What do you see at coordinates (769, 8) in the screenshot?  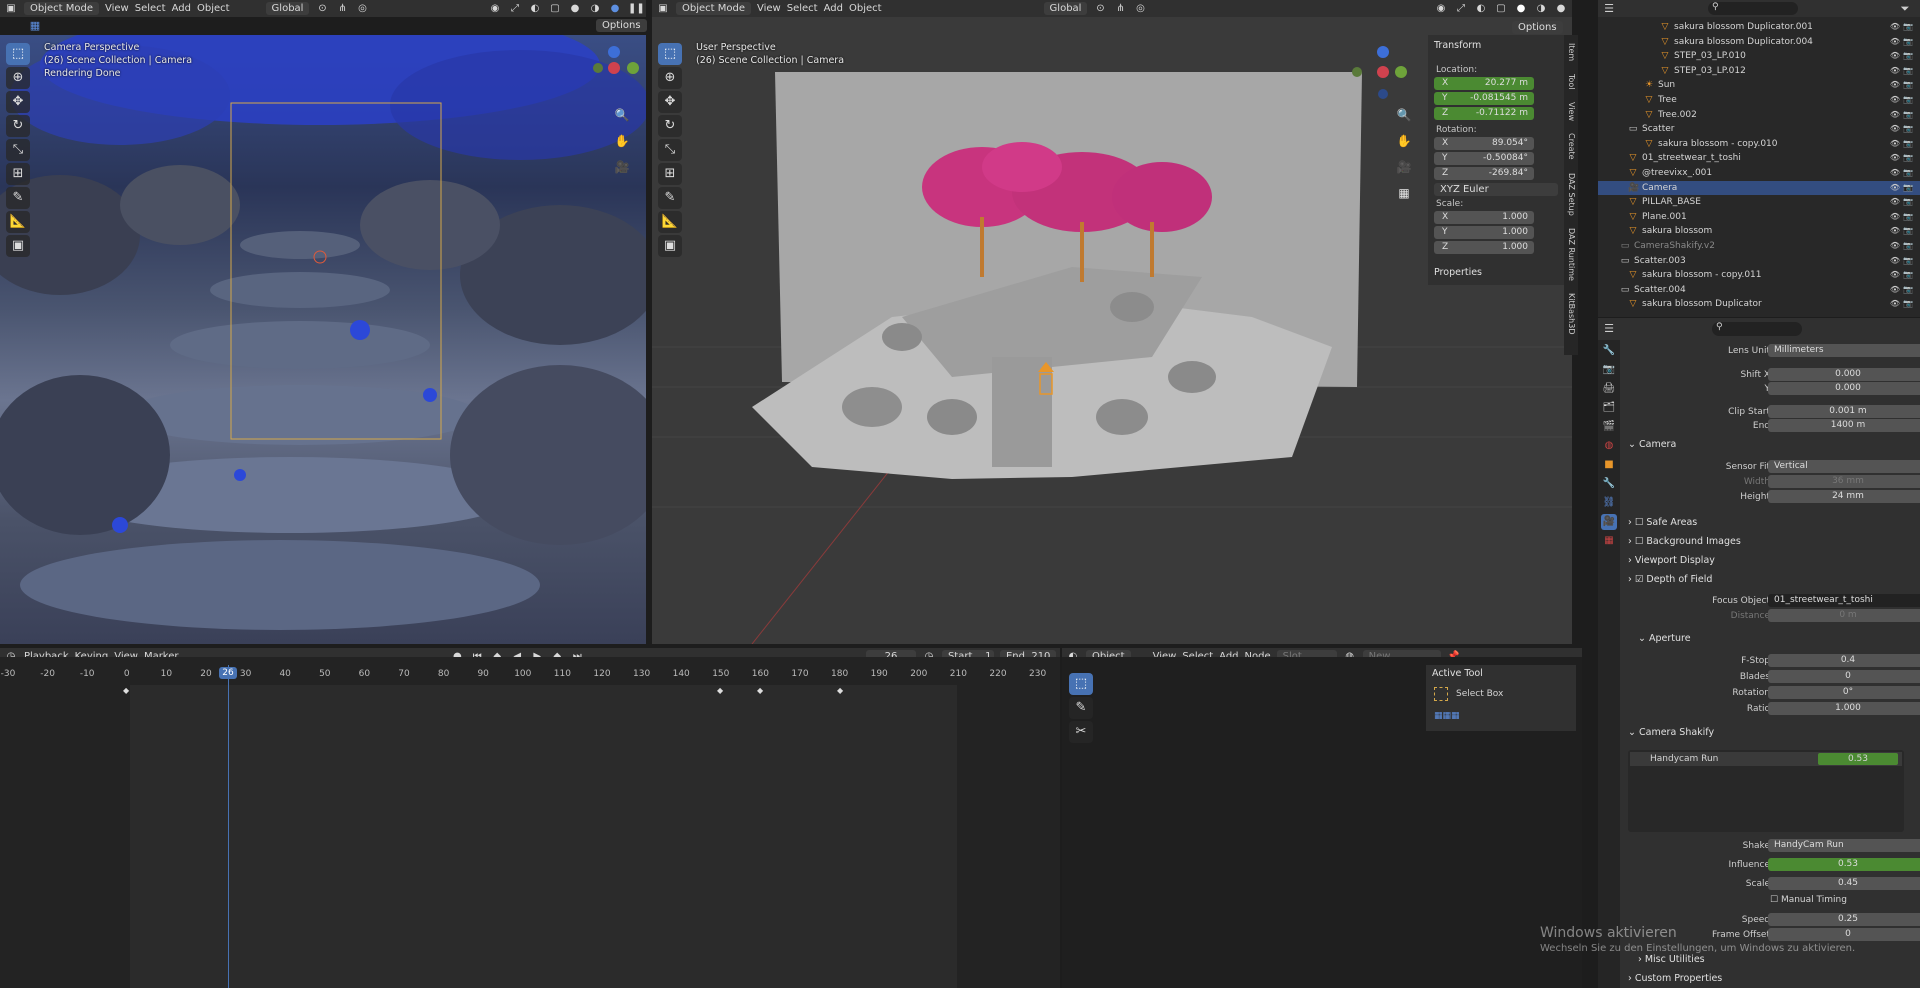 I see `menu-view: View` at bounding box center [769, 8].